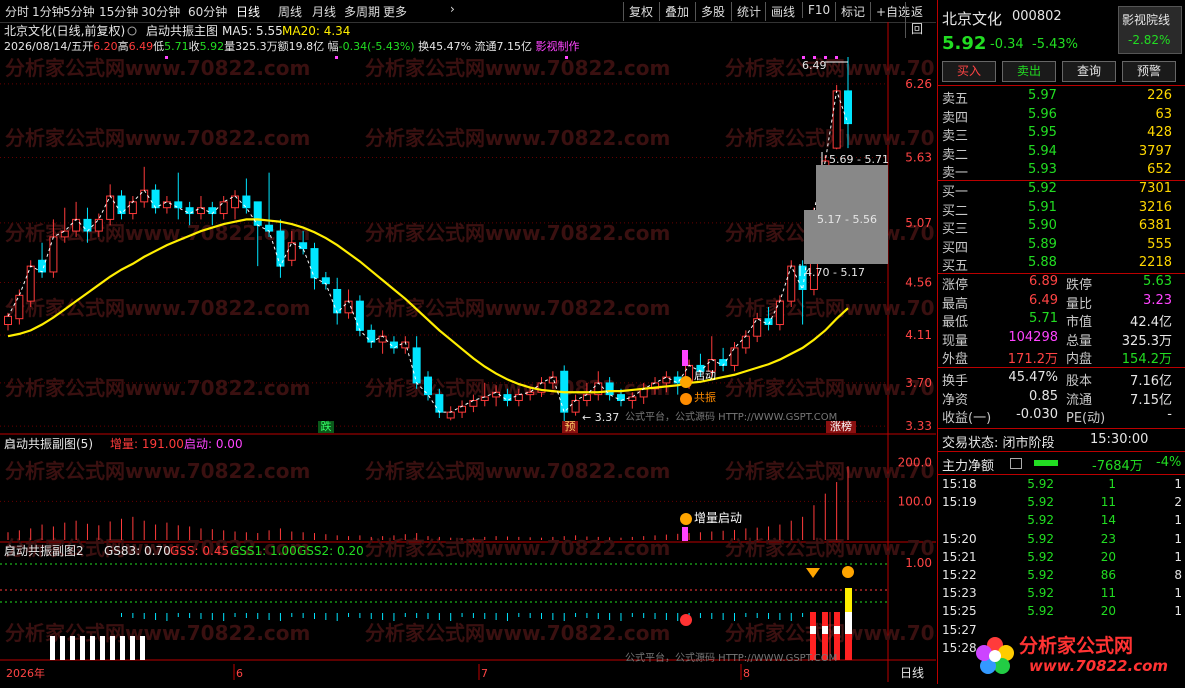  What do you see at coordinates (248, 11) in the screenshot?
I see `period-tab-6: 日线` at bounding box center [248, 11].